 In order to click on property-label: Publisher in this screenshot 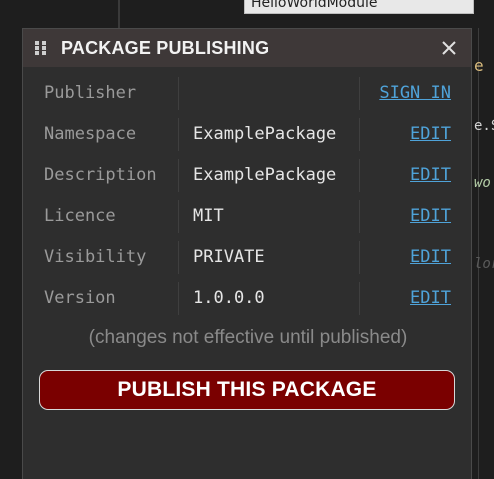, I will do `click(90, 93)`.